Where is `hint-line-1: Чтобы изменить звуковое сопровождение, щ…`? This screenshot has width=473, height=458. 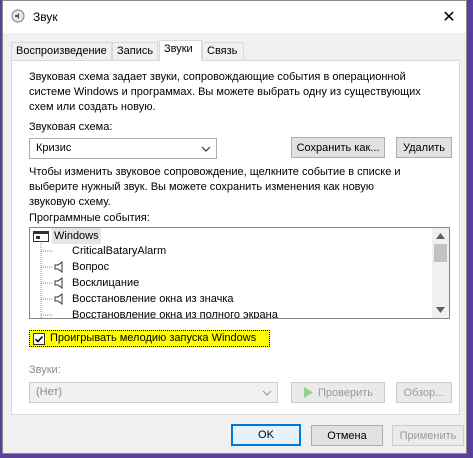 hint-line-1: Чтобы изменить звуковое сопровождение, щ… is located at coordinates (215, 172).